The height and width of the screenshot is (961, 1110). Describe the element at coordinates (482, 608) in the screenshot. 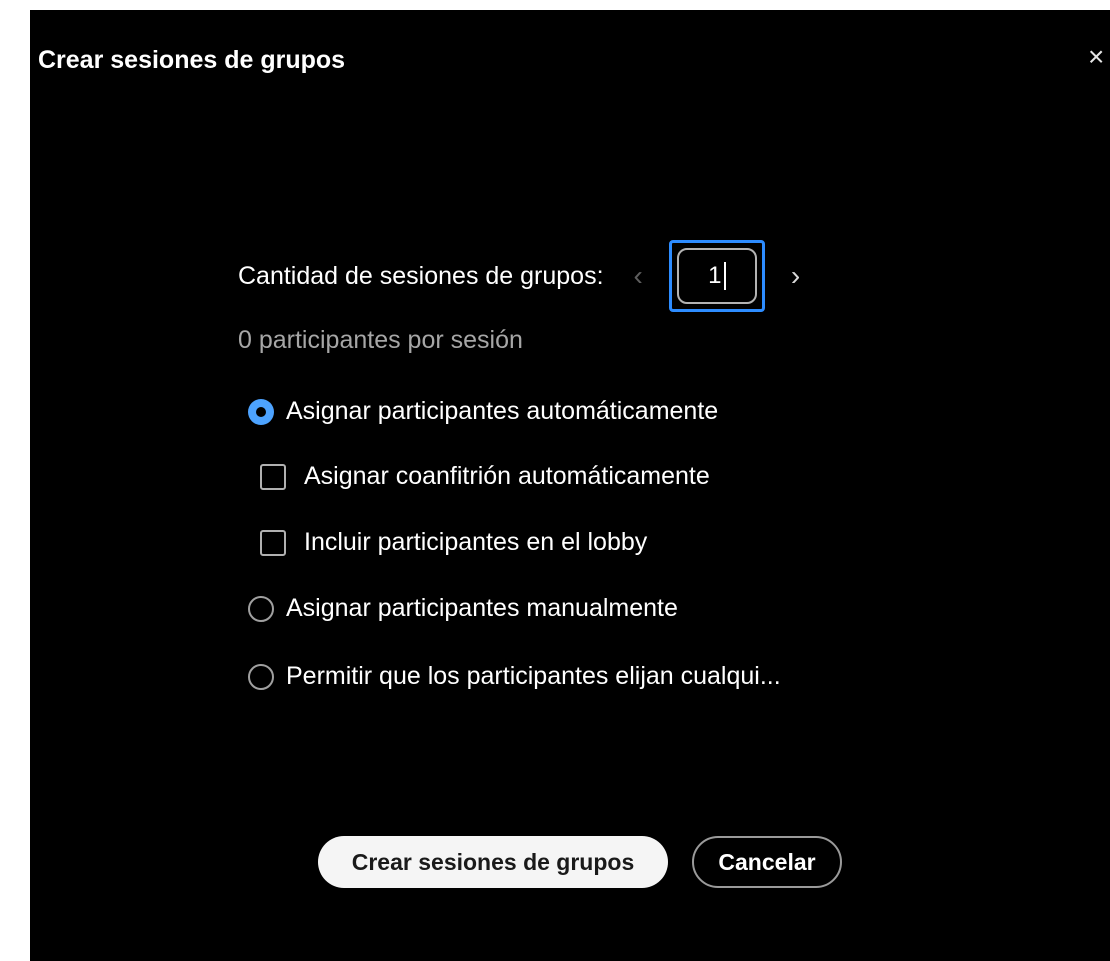

I see `radio-assign-manually-label: Asignar participantes manualmente` at that location.